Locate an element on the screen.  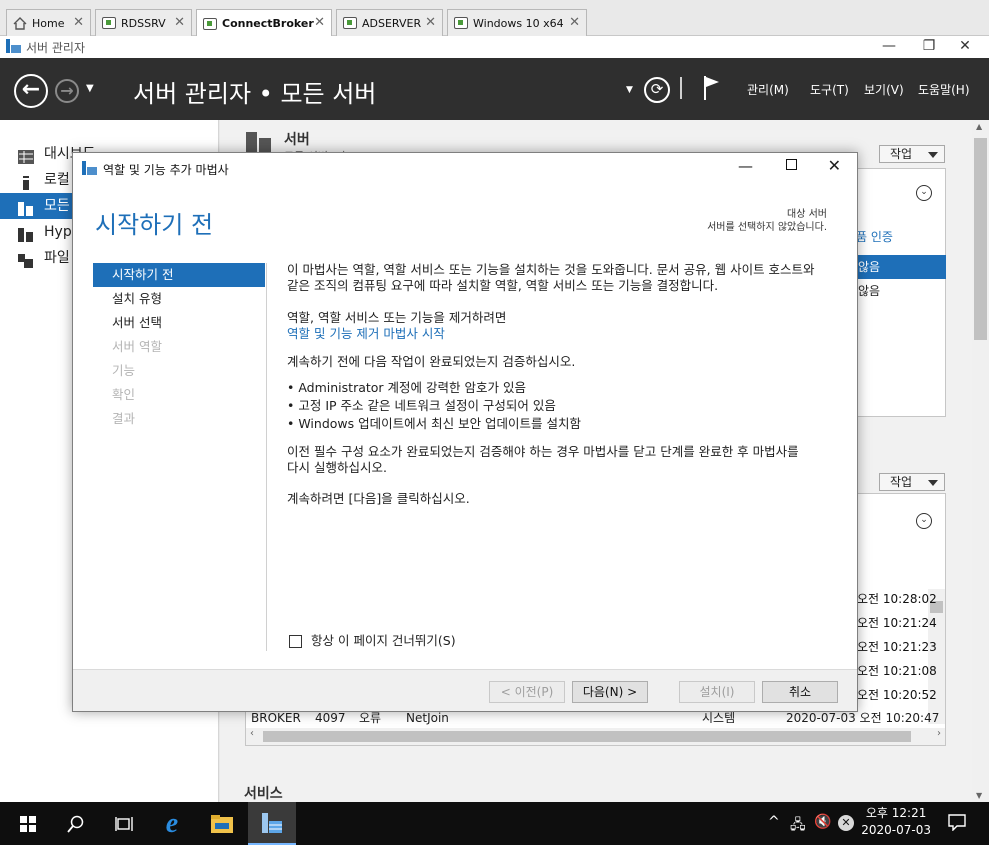
windows-logo-icon is located at coordinates (28, 823).